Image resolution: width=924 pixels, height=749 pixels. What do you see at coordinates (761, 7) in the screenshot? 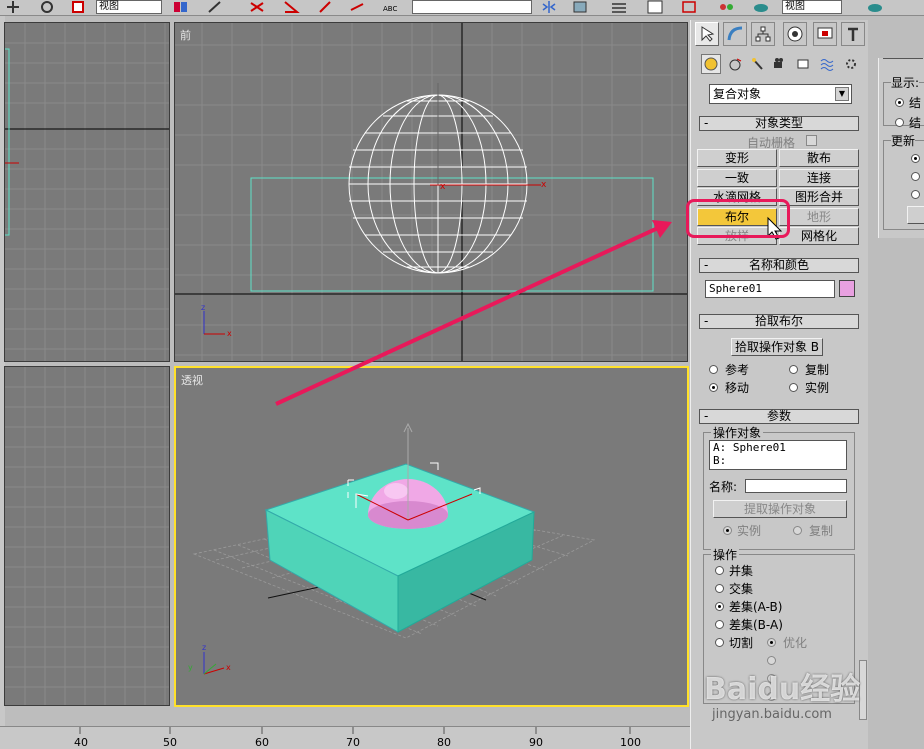
I see `render-setup-icon` at bounding box center [761, 7].